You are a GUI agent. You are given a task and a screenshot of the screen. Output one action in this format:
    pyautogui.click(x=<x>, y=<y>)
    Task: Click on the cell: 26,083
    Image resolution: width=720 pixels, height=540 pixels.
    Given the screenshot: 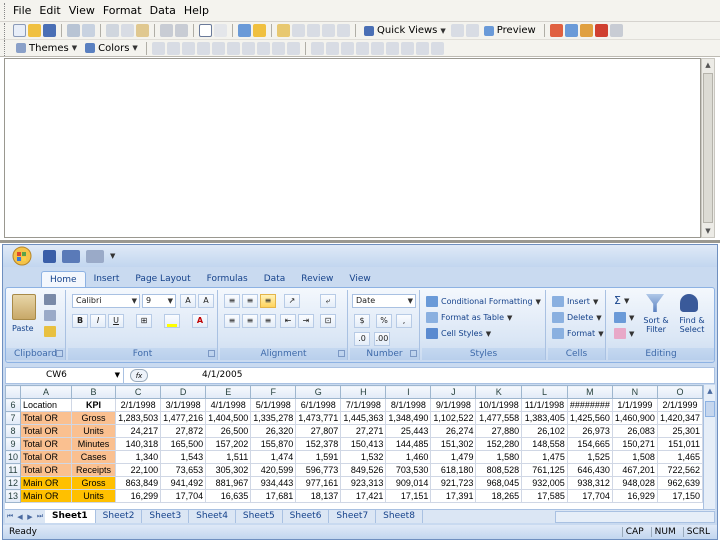 What is the action you would take?
    pyautogui.click(x=634, y=431)
    